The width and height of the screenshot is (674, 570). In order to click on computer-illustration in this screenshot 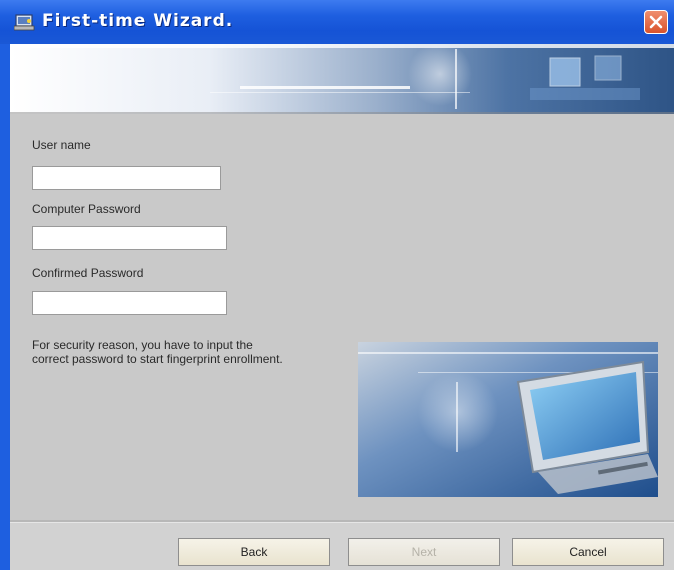, I will do `click(508, 419)`.